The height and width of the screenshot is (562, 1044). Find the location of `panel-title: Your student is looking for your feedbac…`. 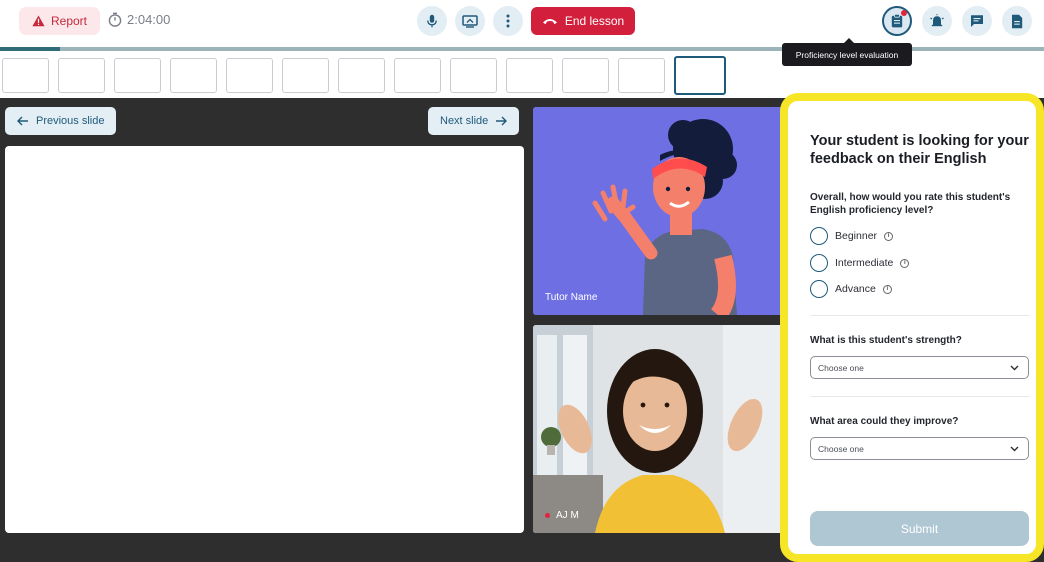

panel-title: Your student is looking for your feedbac… is located at coordinates (919, 150).